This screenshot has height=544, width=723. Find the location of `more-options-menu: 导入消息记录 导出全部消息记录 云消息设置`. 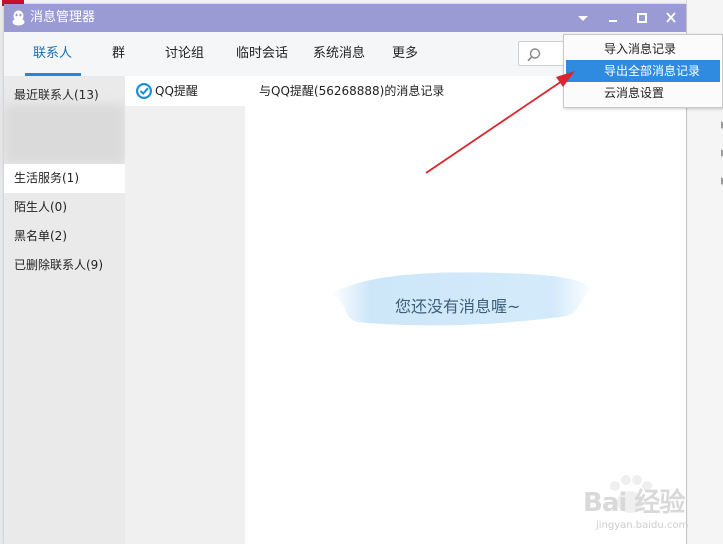

more-options-menu: 导入消息记录 导出全部消息记录 云消息设置 is located at coordinates (643, 71).